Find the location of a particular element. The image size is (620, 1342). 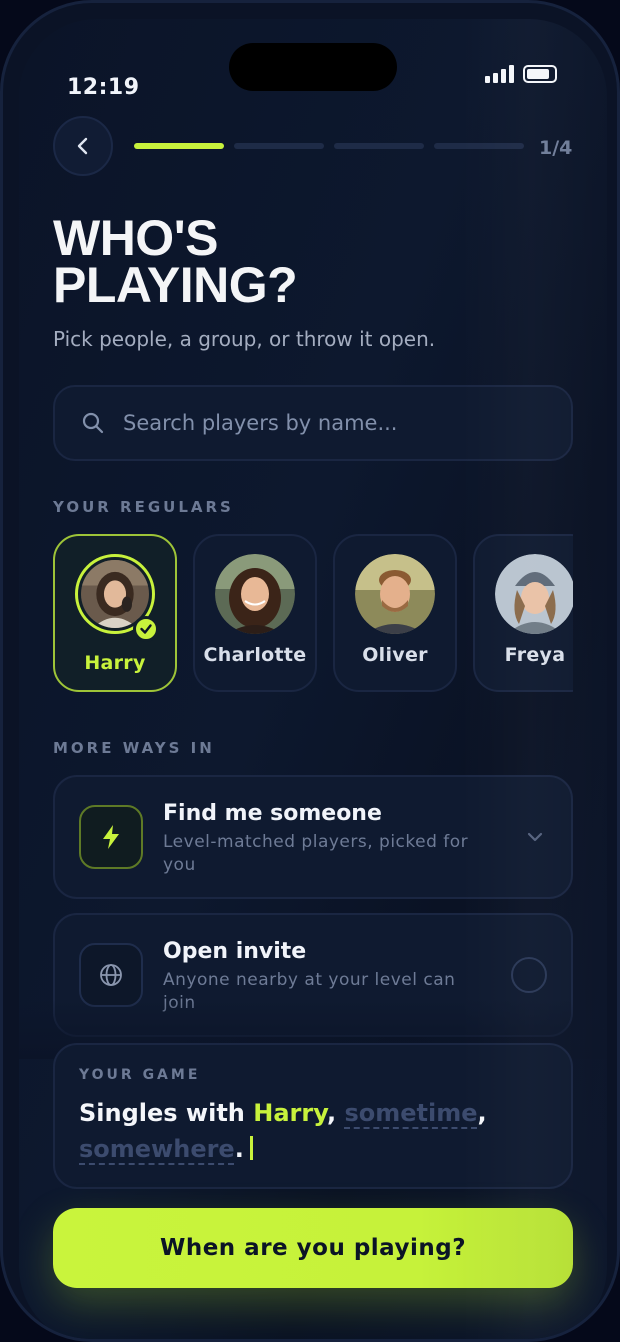

lightning-icon-box is located at coordinates (111, 837).